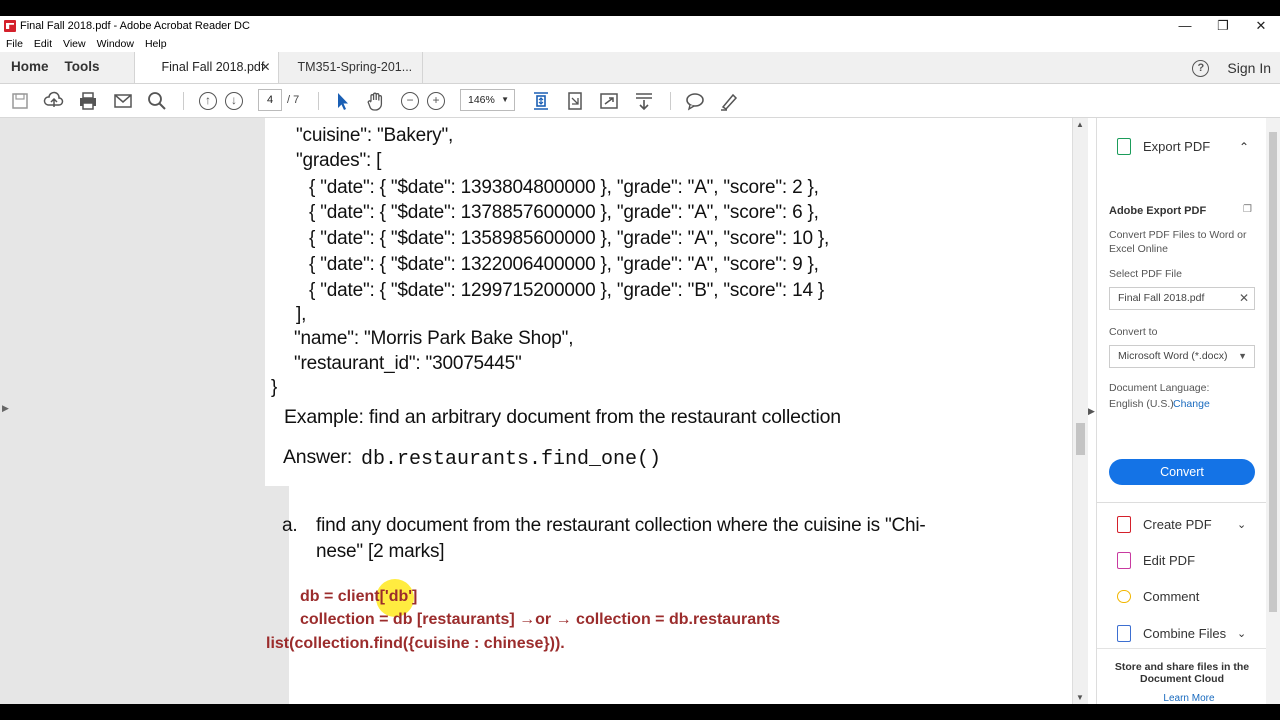 This screenshot has width=1280, height=720. What do you see at coordinates (1191, 404) in the screenshot?
I see `change-language-link: Change` at bounding box center [1191, 404].